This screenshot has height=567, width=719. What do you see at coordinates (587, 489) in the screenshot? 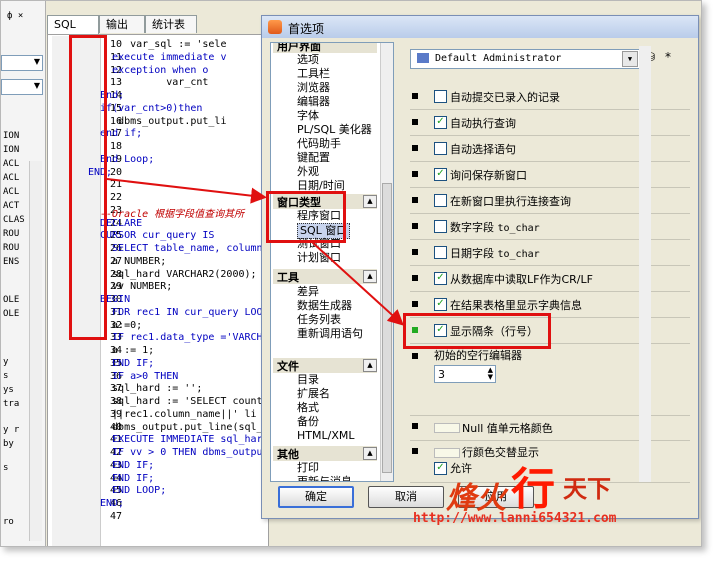
I see `watermark-brand-c: 天下` at bounding box center [587, 489].